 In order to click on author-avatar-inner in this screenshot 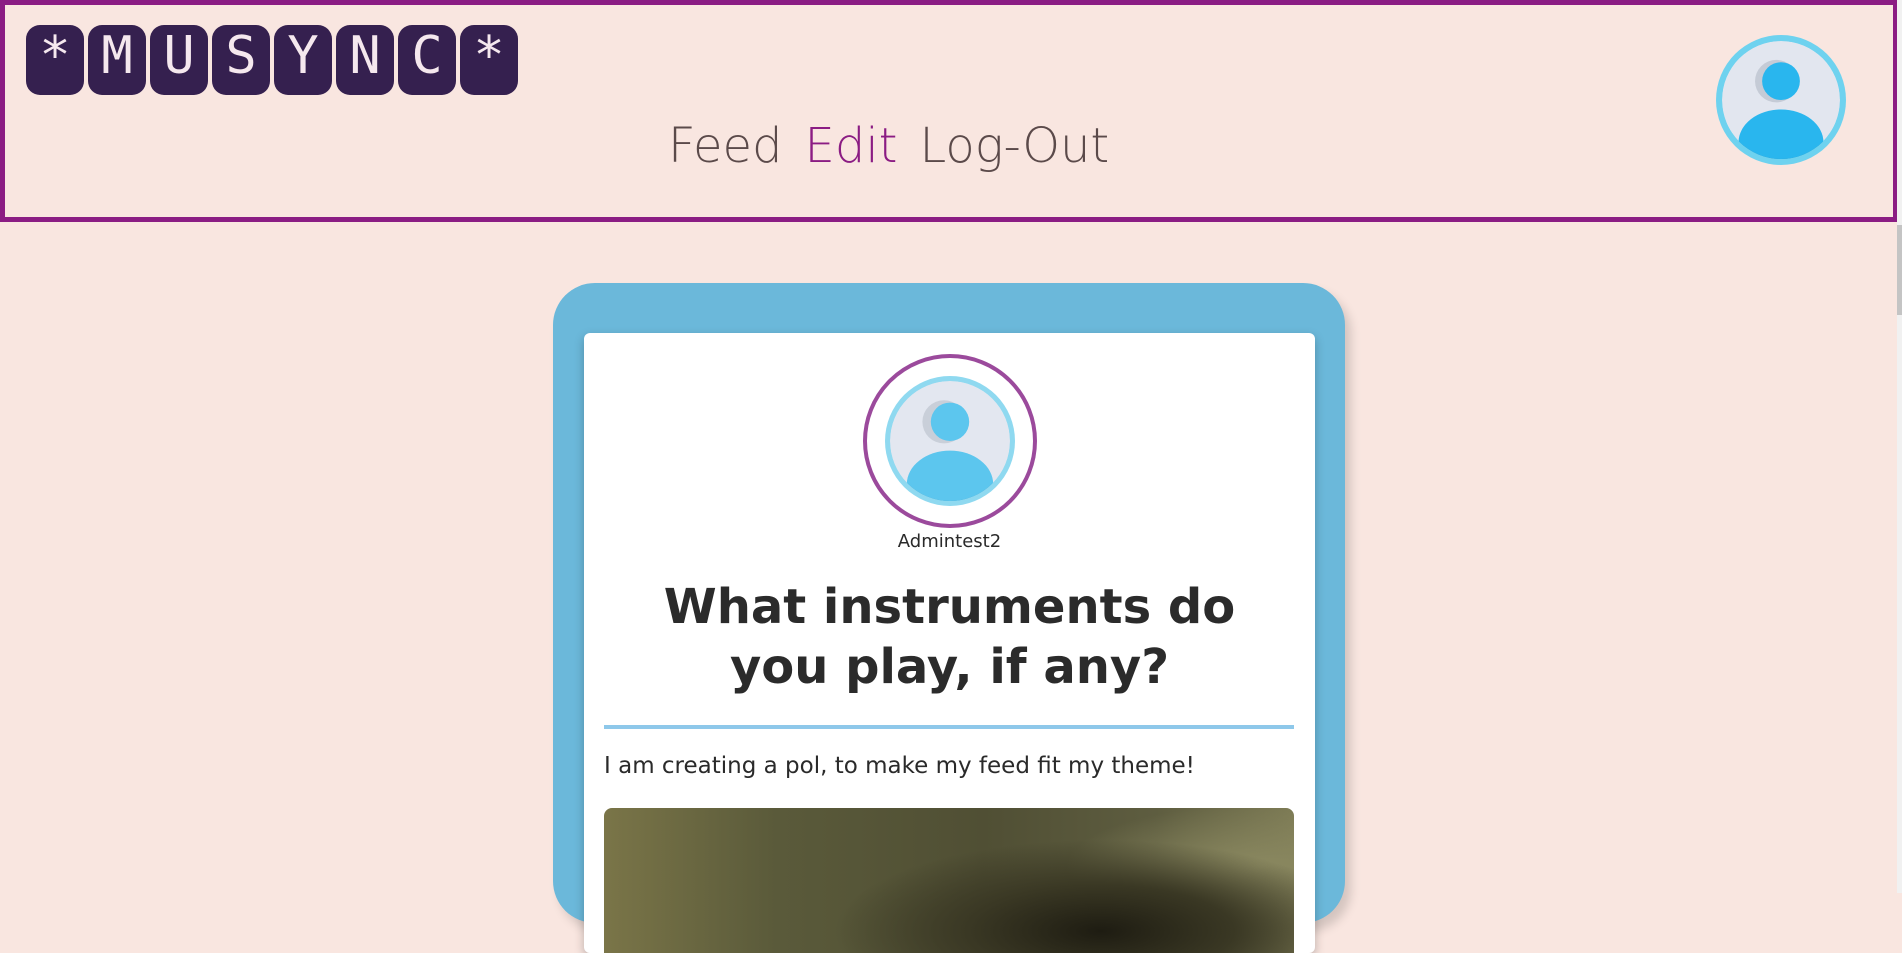, I will do `click(950, 441)`.